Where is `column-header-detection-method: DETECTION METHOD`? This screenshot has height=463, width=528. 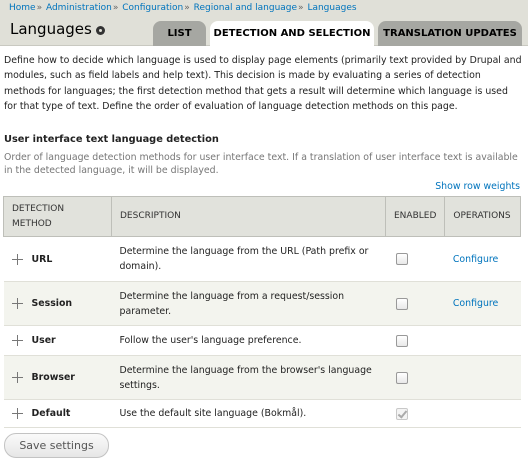 column-header-detection-method: DETECTION METHOD is located at coordinates (57, 216).